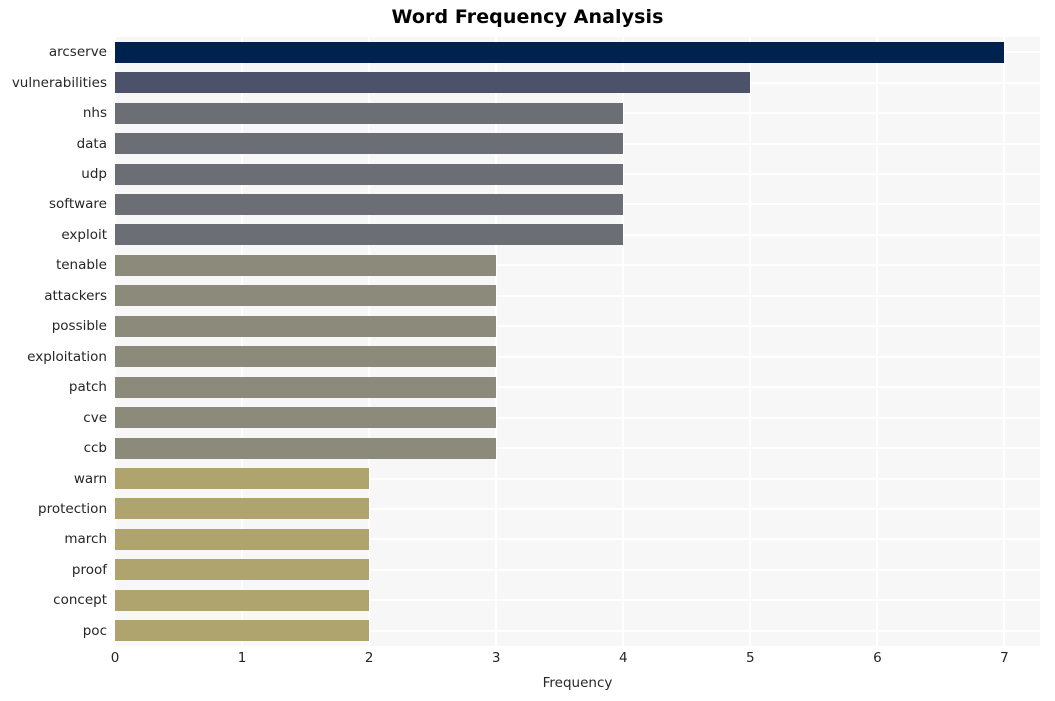 This screenshot has width=1055, height=701. Describe the element at coordinates (79, 326) in the screenshot. I see `y-tick-label-possible: possible` at that location.